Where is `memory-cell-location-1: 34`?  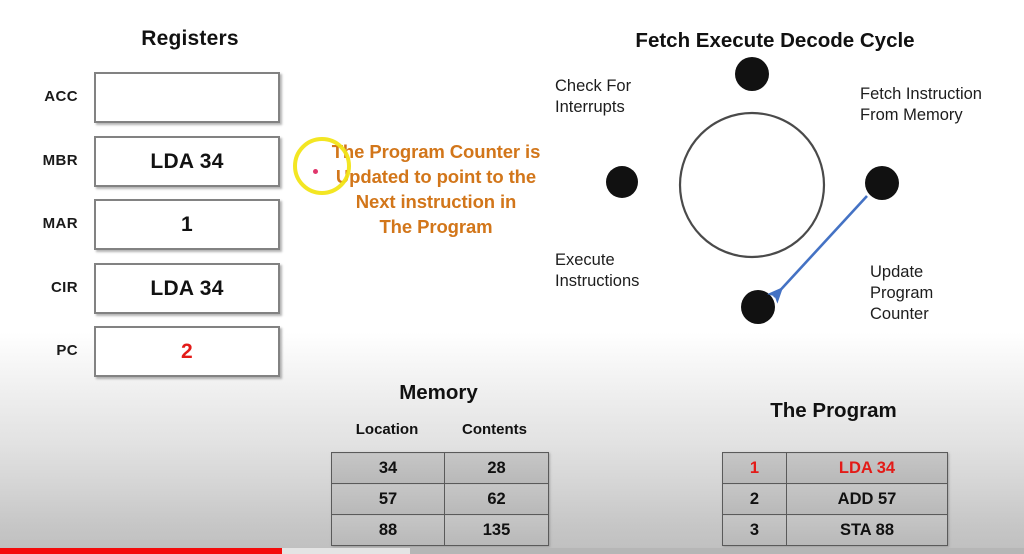
memory-cell-location-1: 34 is located at coordinates (388, 468).